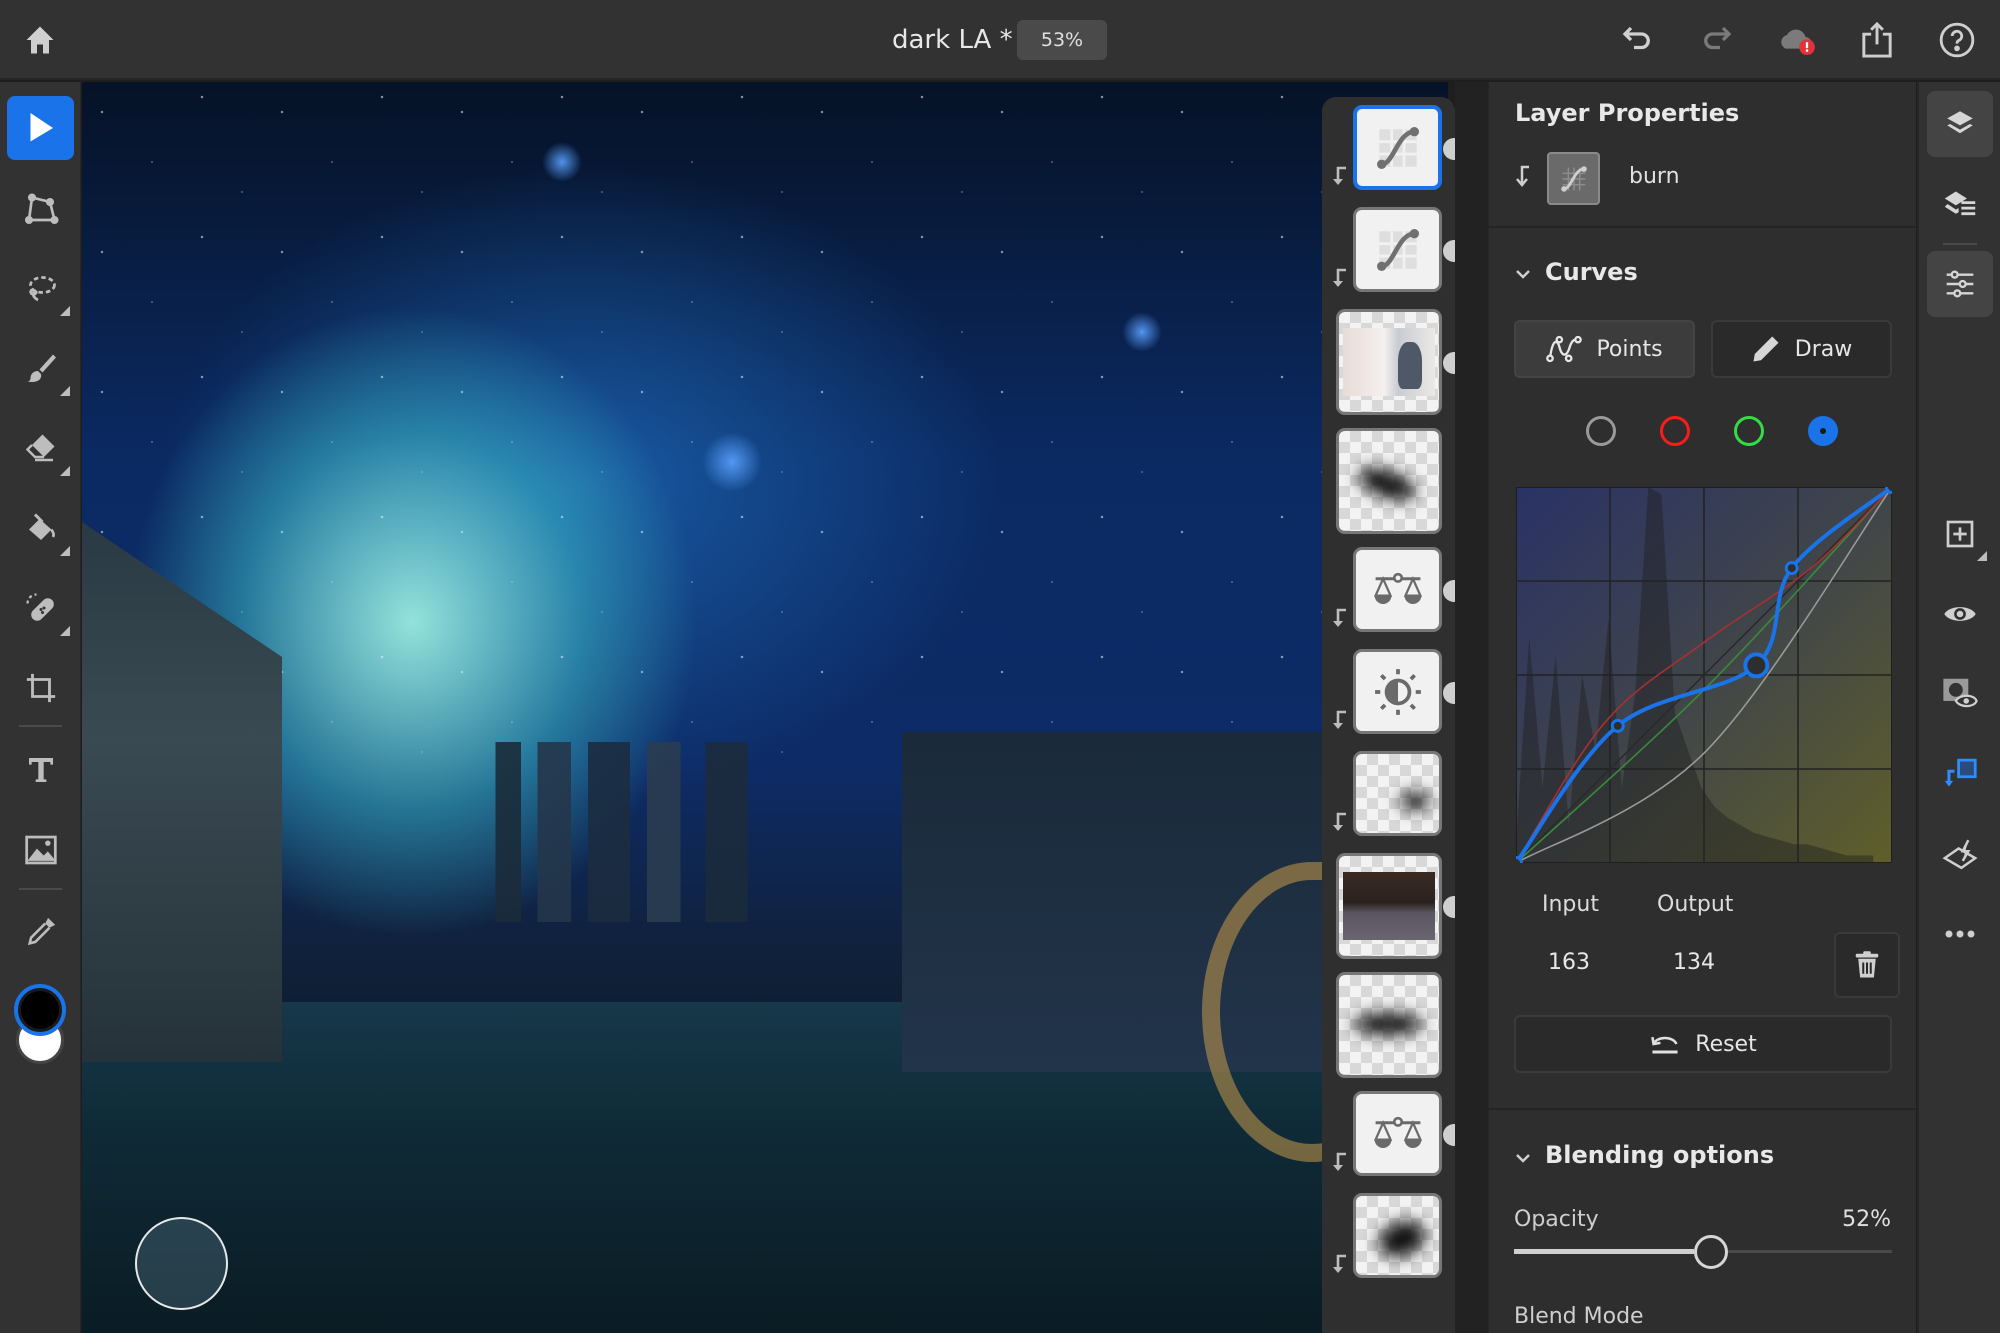  Describe the element at coordinates (1569, 962) in the screenshot. I see `input-value: 163` at that location.